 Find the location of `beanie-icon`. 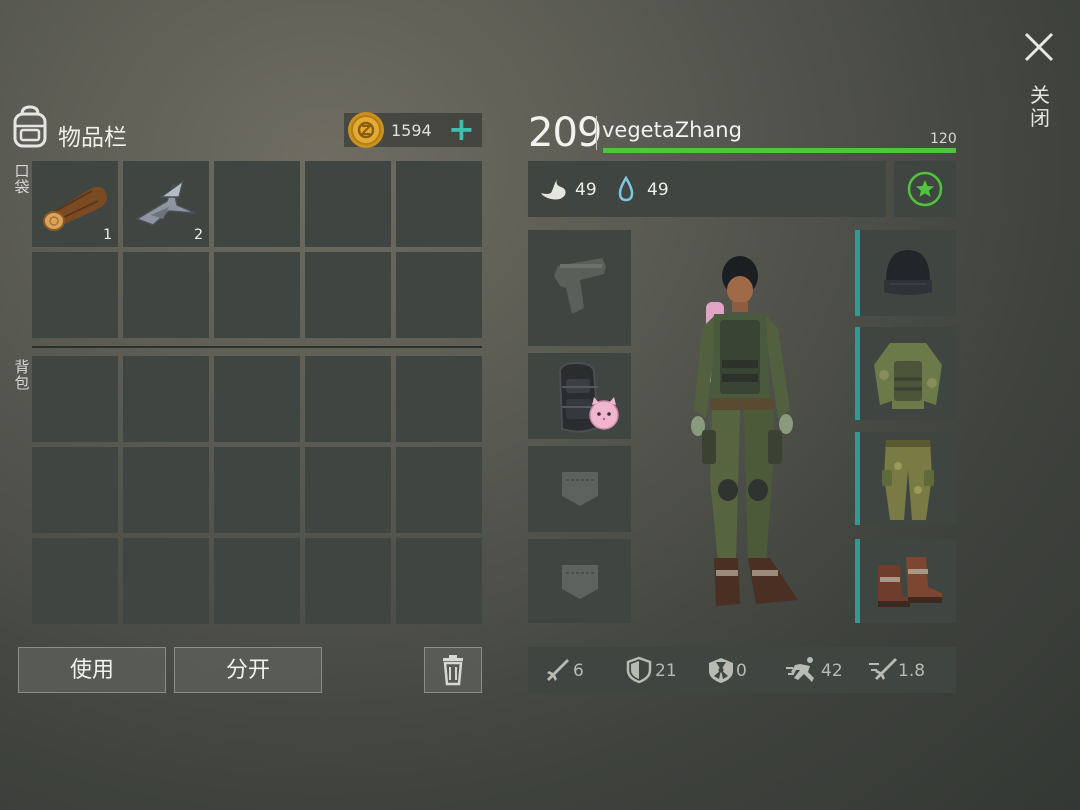

beanie-icon is located at coordinates (908, 272).